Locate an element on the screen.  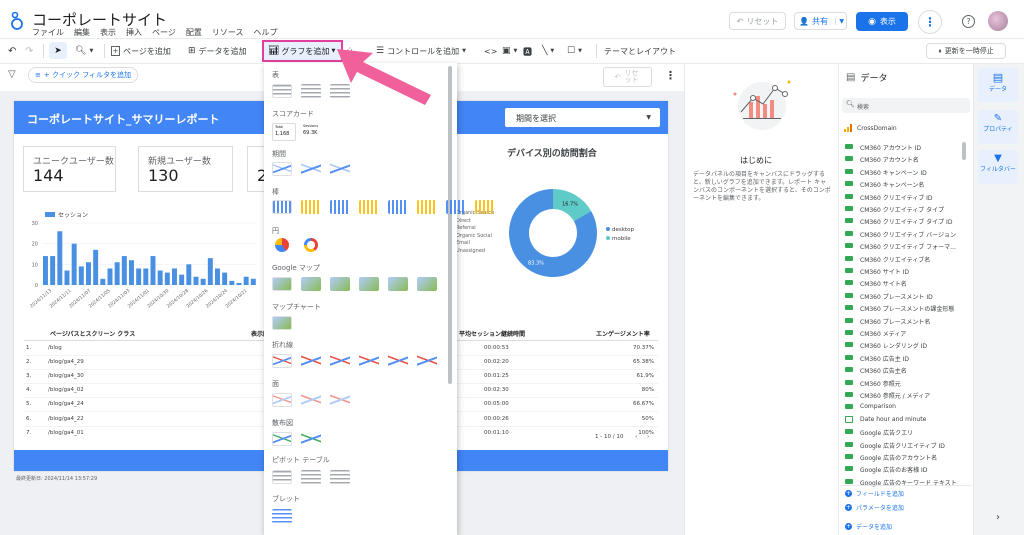
chart-type-scatter-icon is located at coordinates (311, 439).